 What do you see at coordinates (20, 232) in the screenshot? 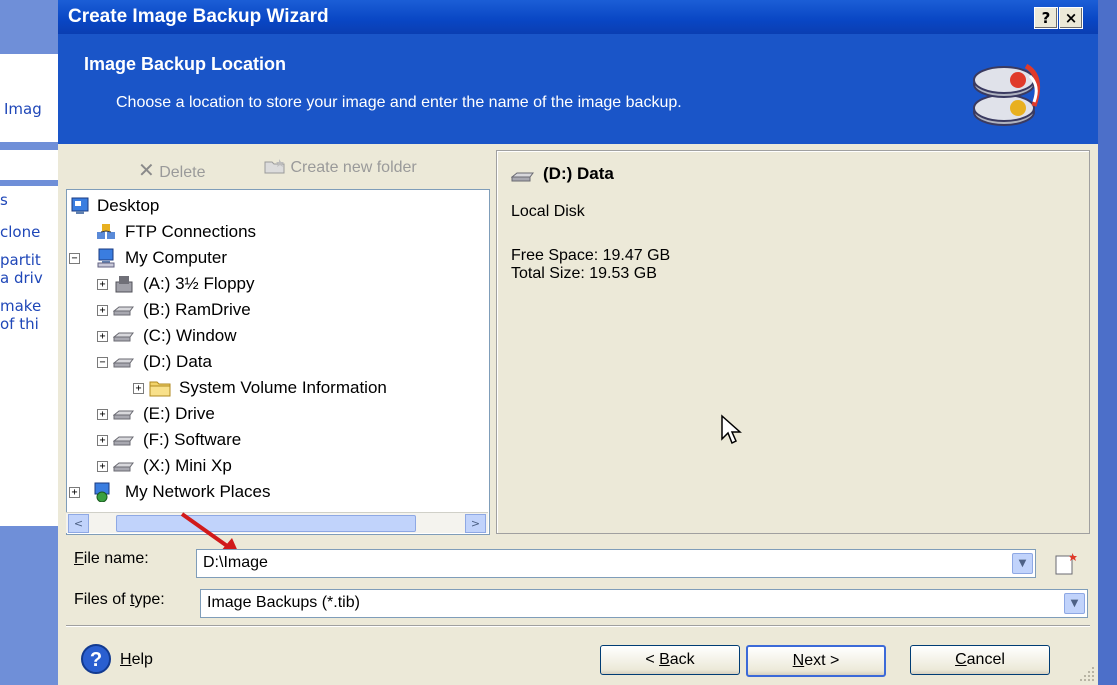
I see `bg-item: clone` at bounding box center [20, 232].